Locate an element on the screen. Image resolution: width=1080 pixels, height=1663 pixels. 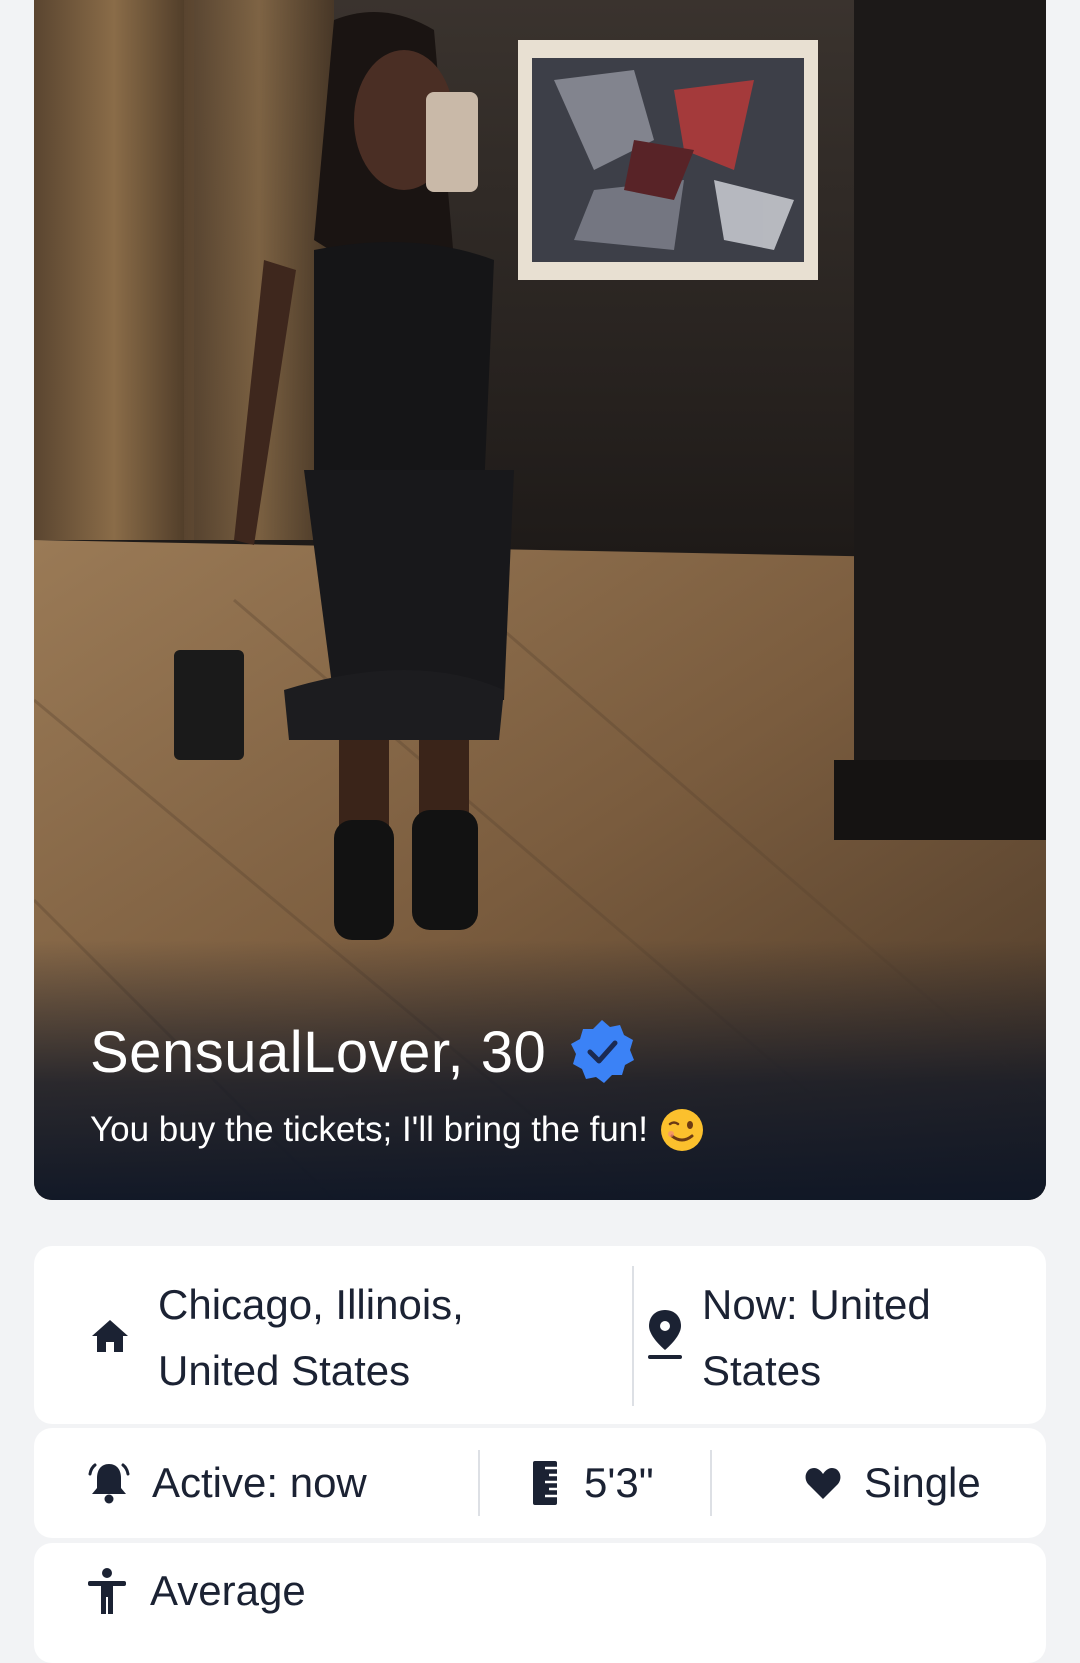
ruler-icon is located at coordinates (545, 1483).